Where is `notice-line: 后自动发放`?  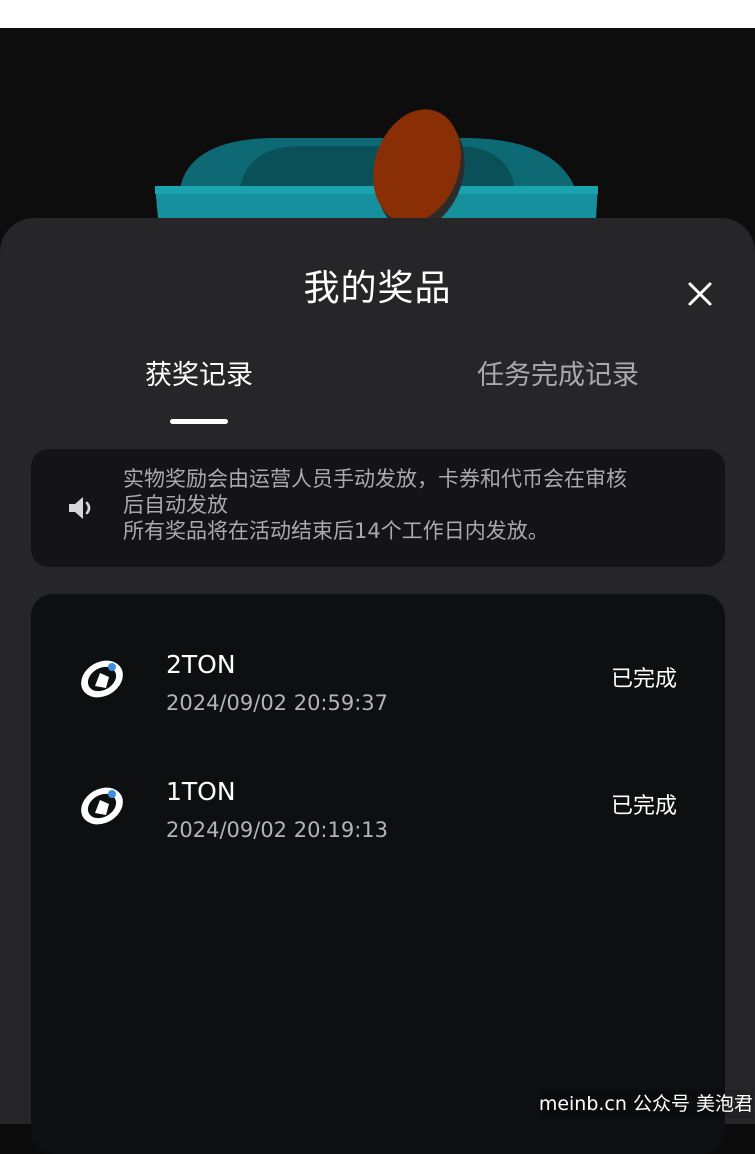
notice-line: 后自动发放 is located at coordinates (175, 505).